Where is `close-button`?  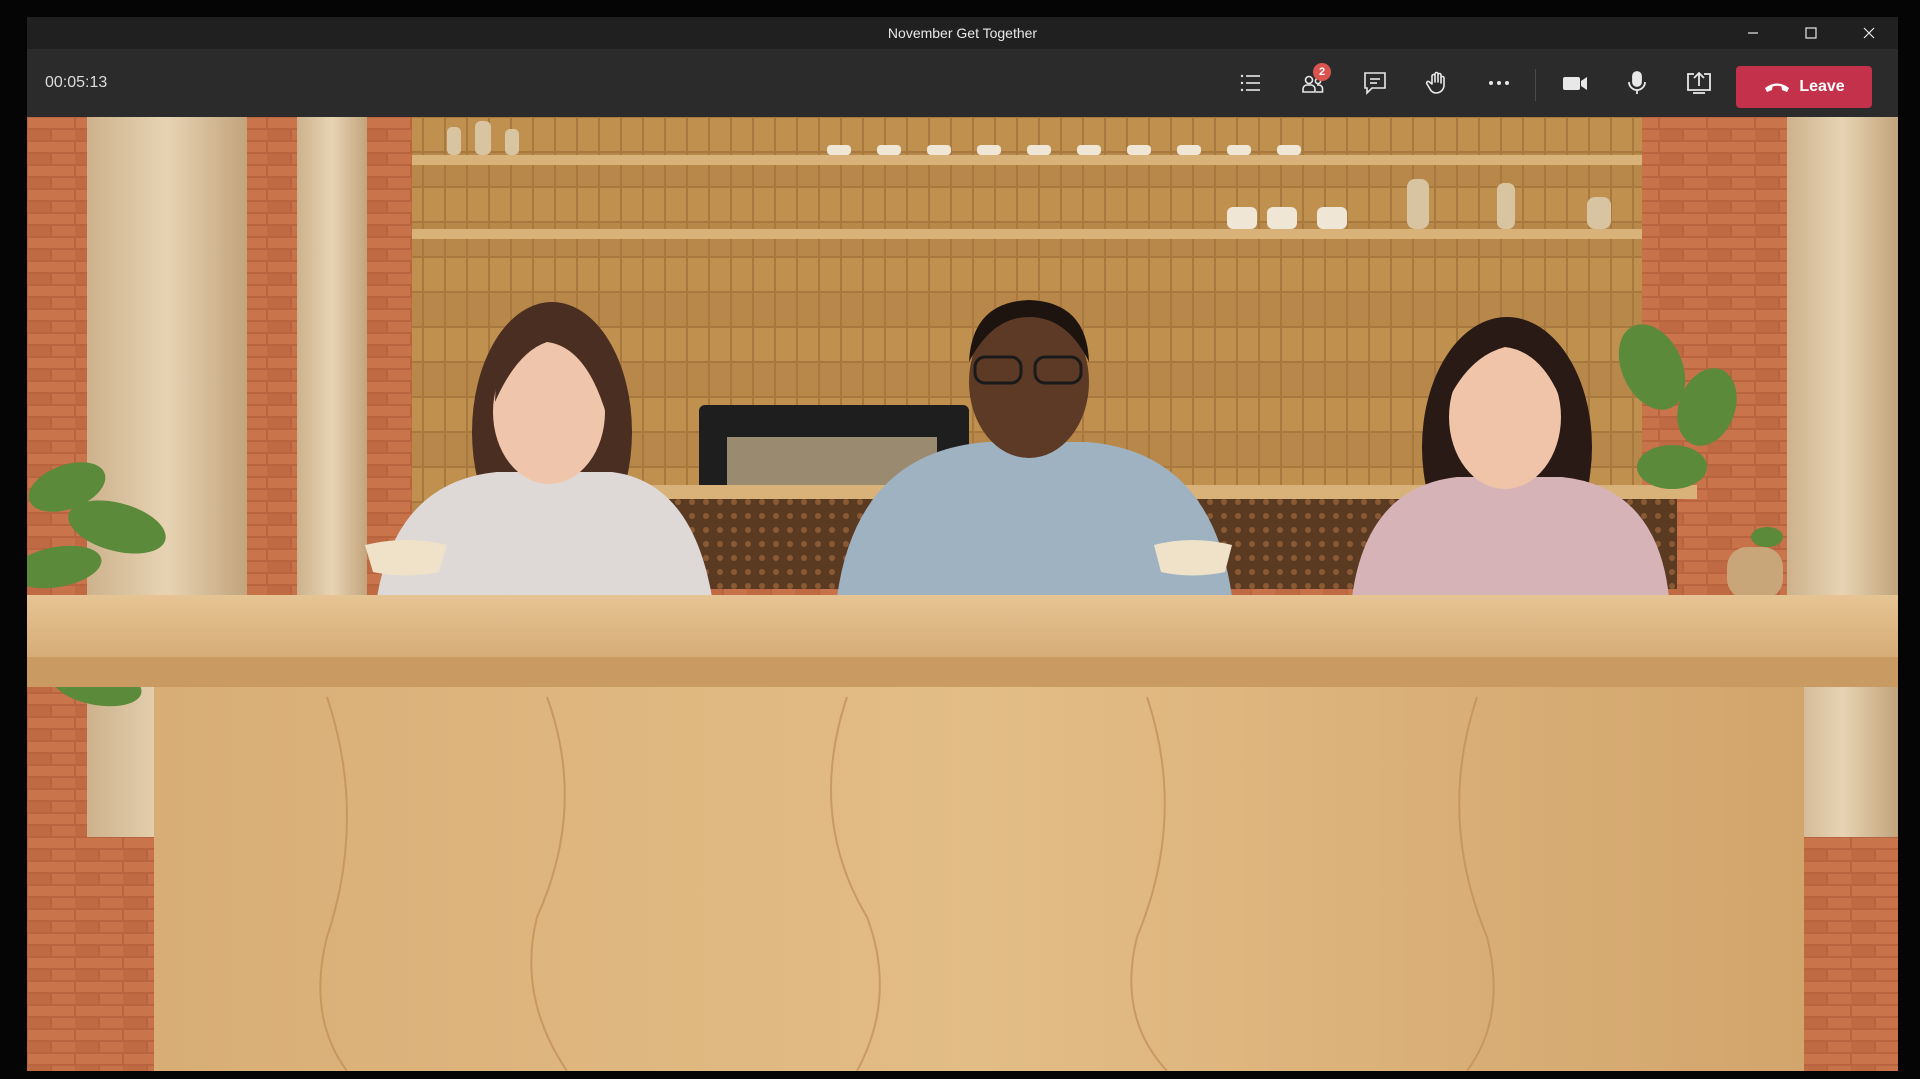
close-button is located at coordinates (1869, 33).